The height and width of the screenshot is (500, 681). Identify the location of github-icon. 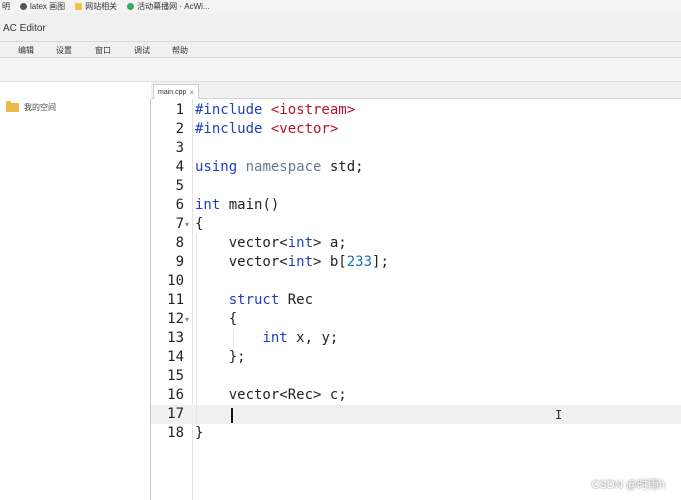
(23, 6).